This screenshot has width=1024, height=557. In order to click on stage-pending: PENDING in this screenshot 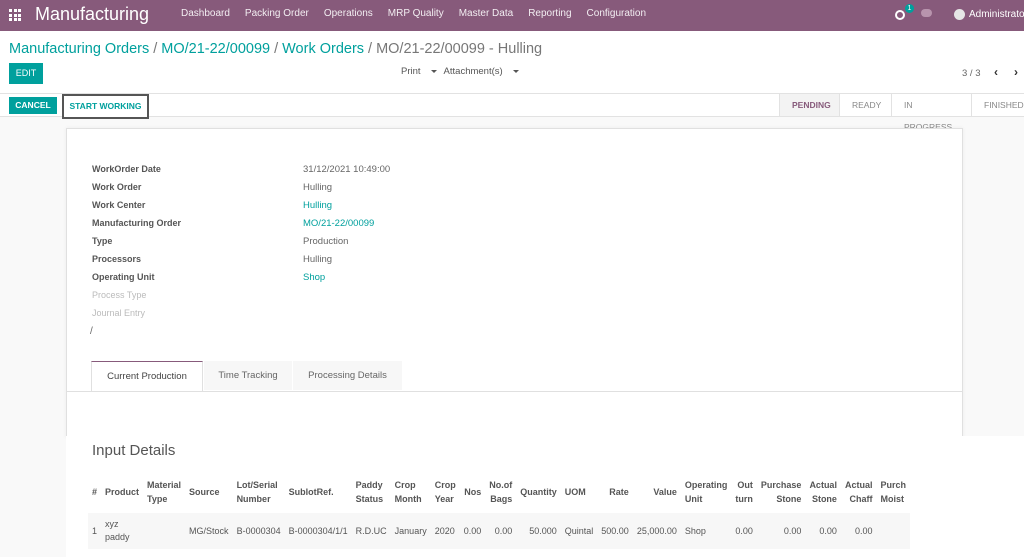, I will do `click(809, 105)`.